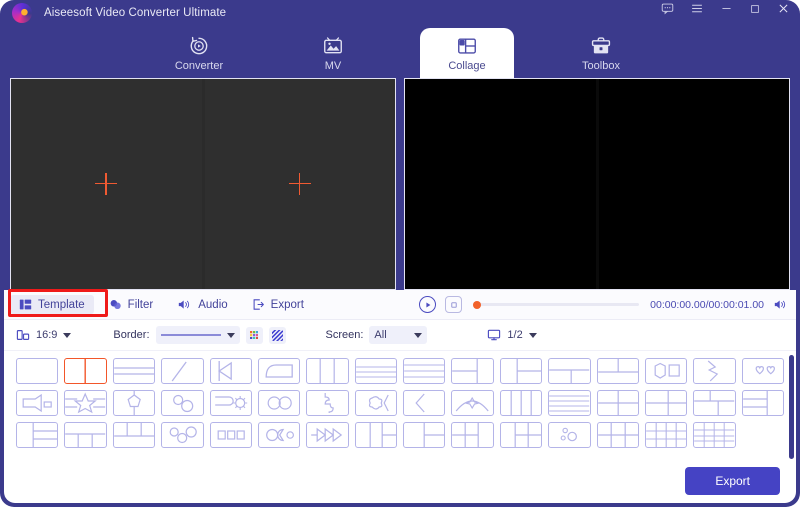 This screenshot has width=800, height=507. What do you see at coordinates (755, 9) in the screenshot?
I see `maximize-icon` at bounding box center [755, 9].